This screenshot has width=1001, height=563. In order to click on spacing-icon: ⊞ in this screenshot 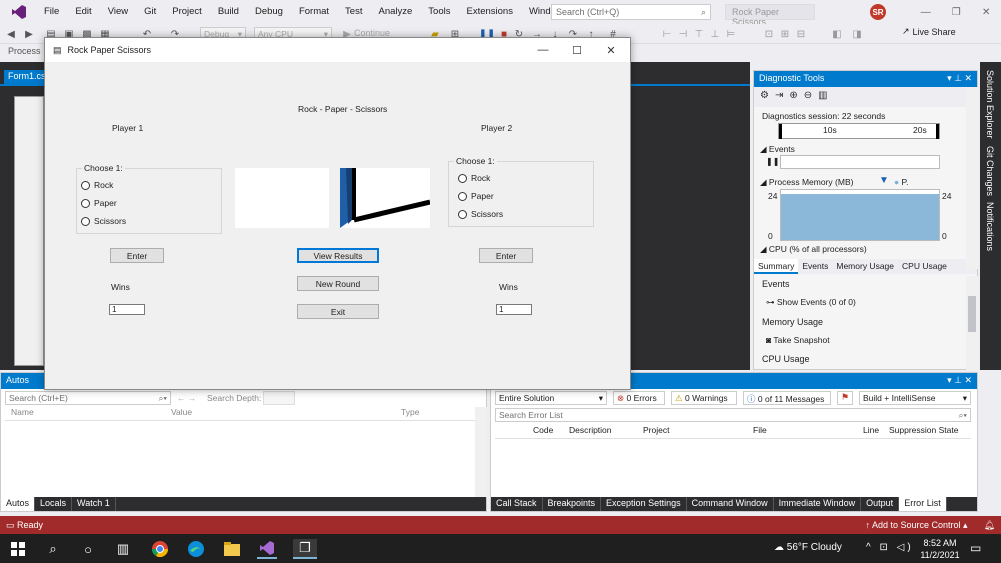, I will do `click(785, 34)`.